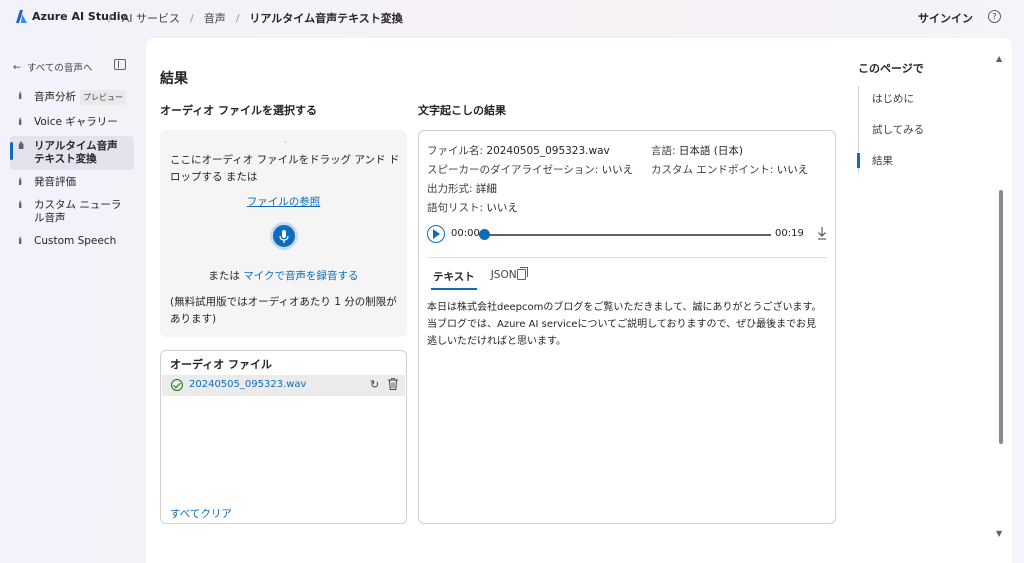  Describe the element at coordinates (999, 58) in the screenshot. I see `scroll-up-arrow-icon: ▲` at that location.